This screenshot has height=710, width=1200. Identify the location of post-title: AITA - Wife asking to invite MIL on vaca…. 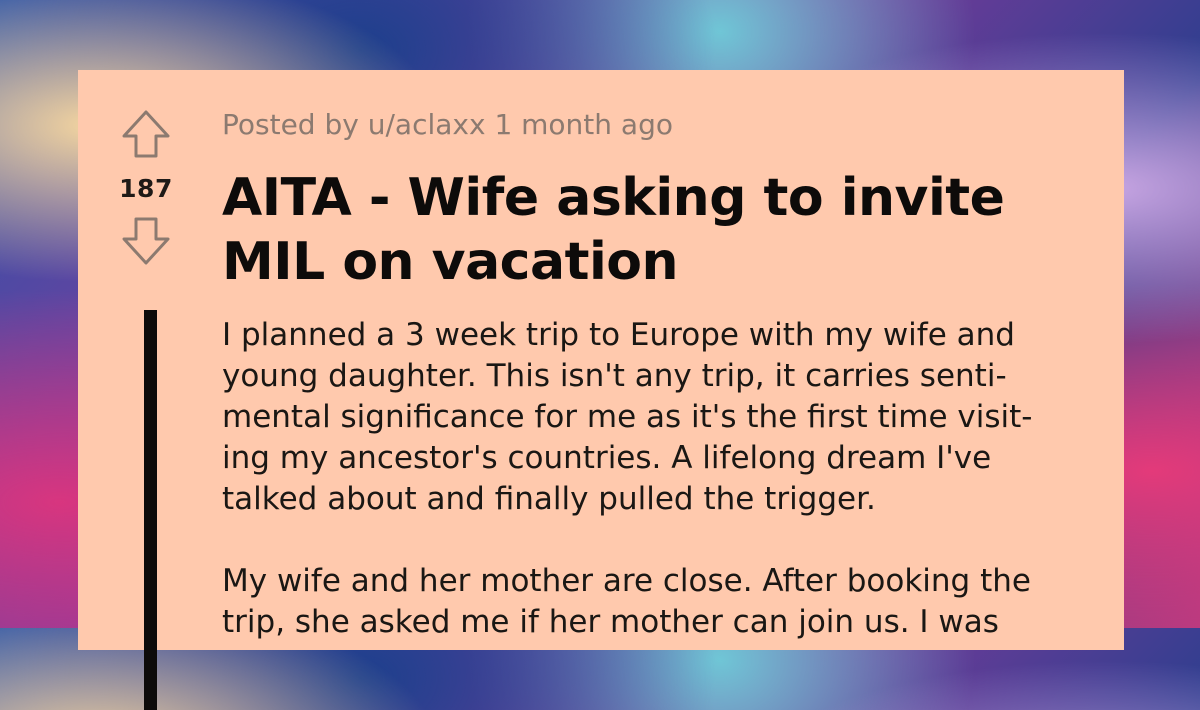
(662, 230).